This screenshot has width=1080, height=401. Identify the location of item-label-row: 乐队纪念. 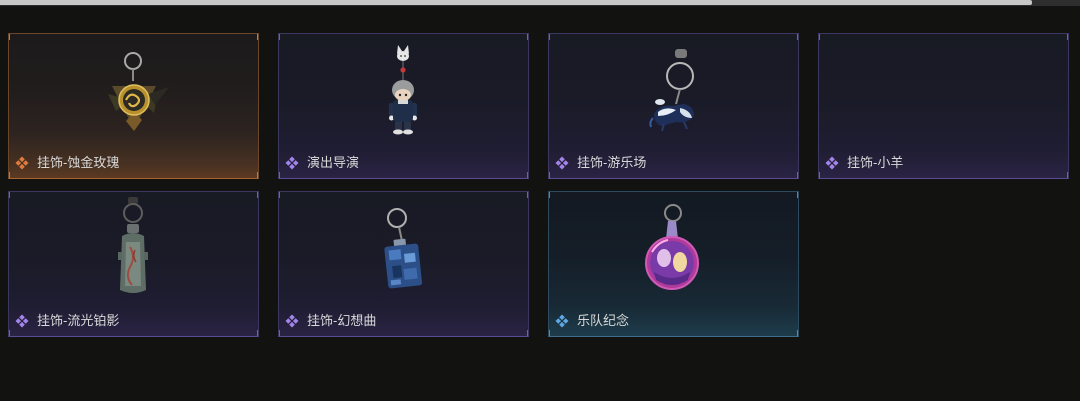
(592, 321).